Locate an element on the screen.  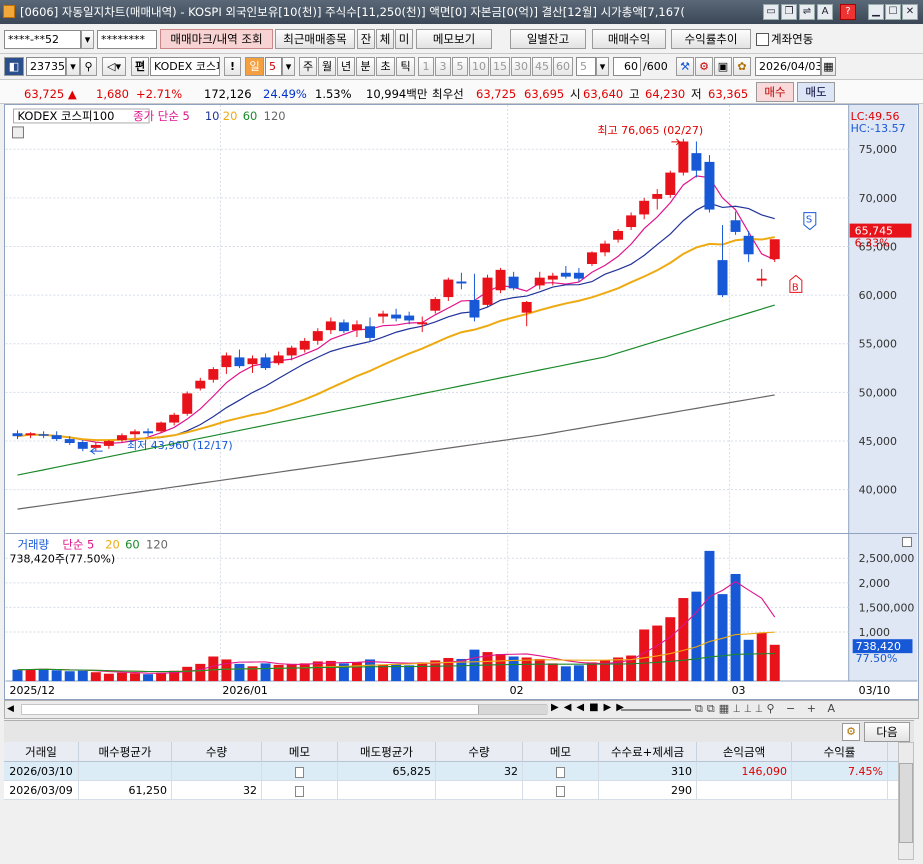
tools-icon: ⚒ is located at coordinates (685, 66).